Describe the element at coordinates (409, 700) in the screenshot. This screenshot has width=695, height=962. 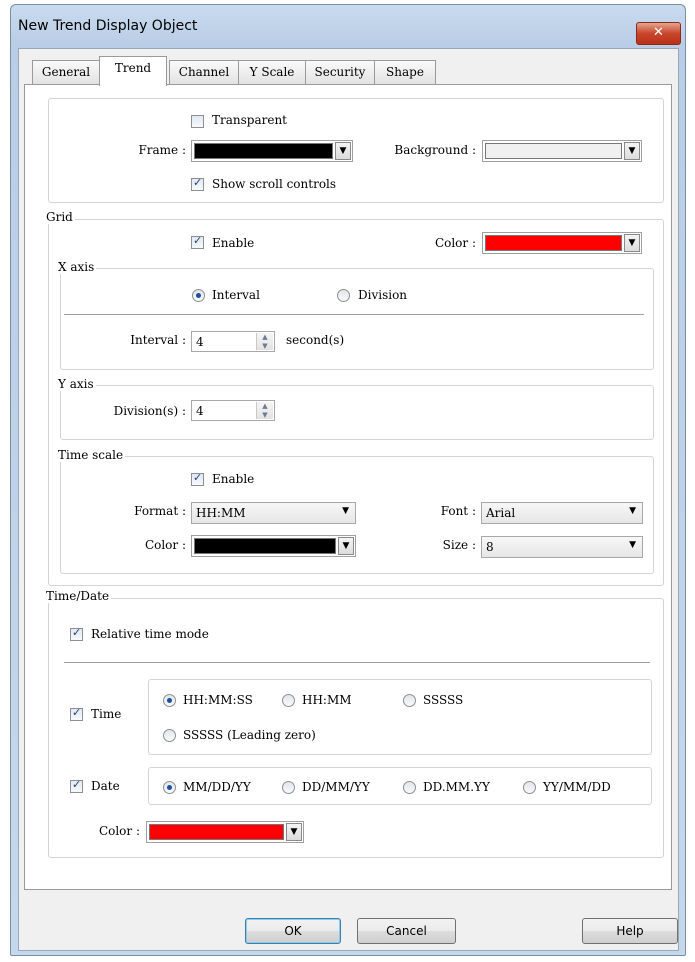
I see `time-format-radio-sssss` at that location.